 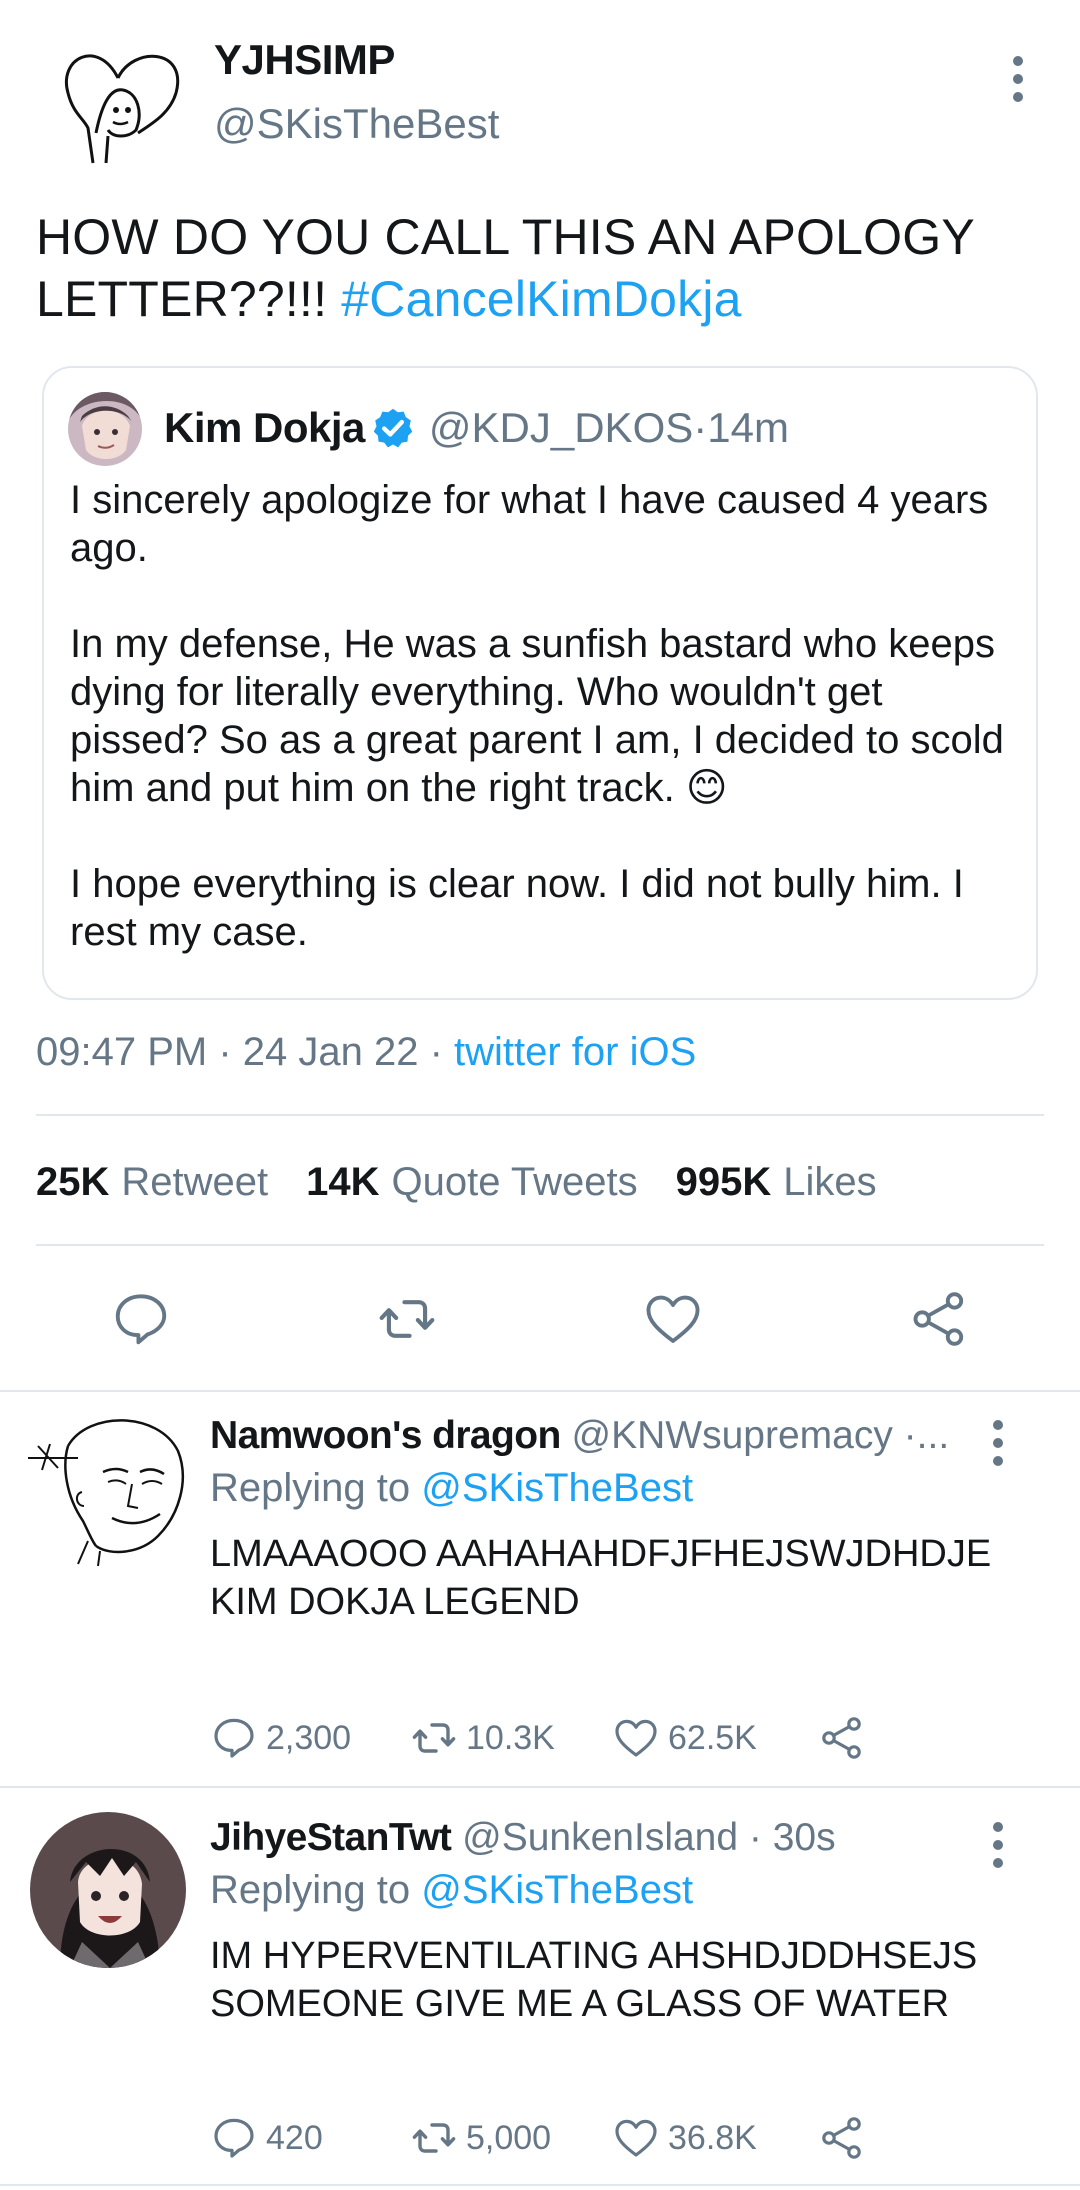 I want to click on author-handle: @SKisTheBest, so click(x=356, y=124).